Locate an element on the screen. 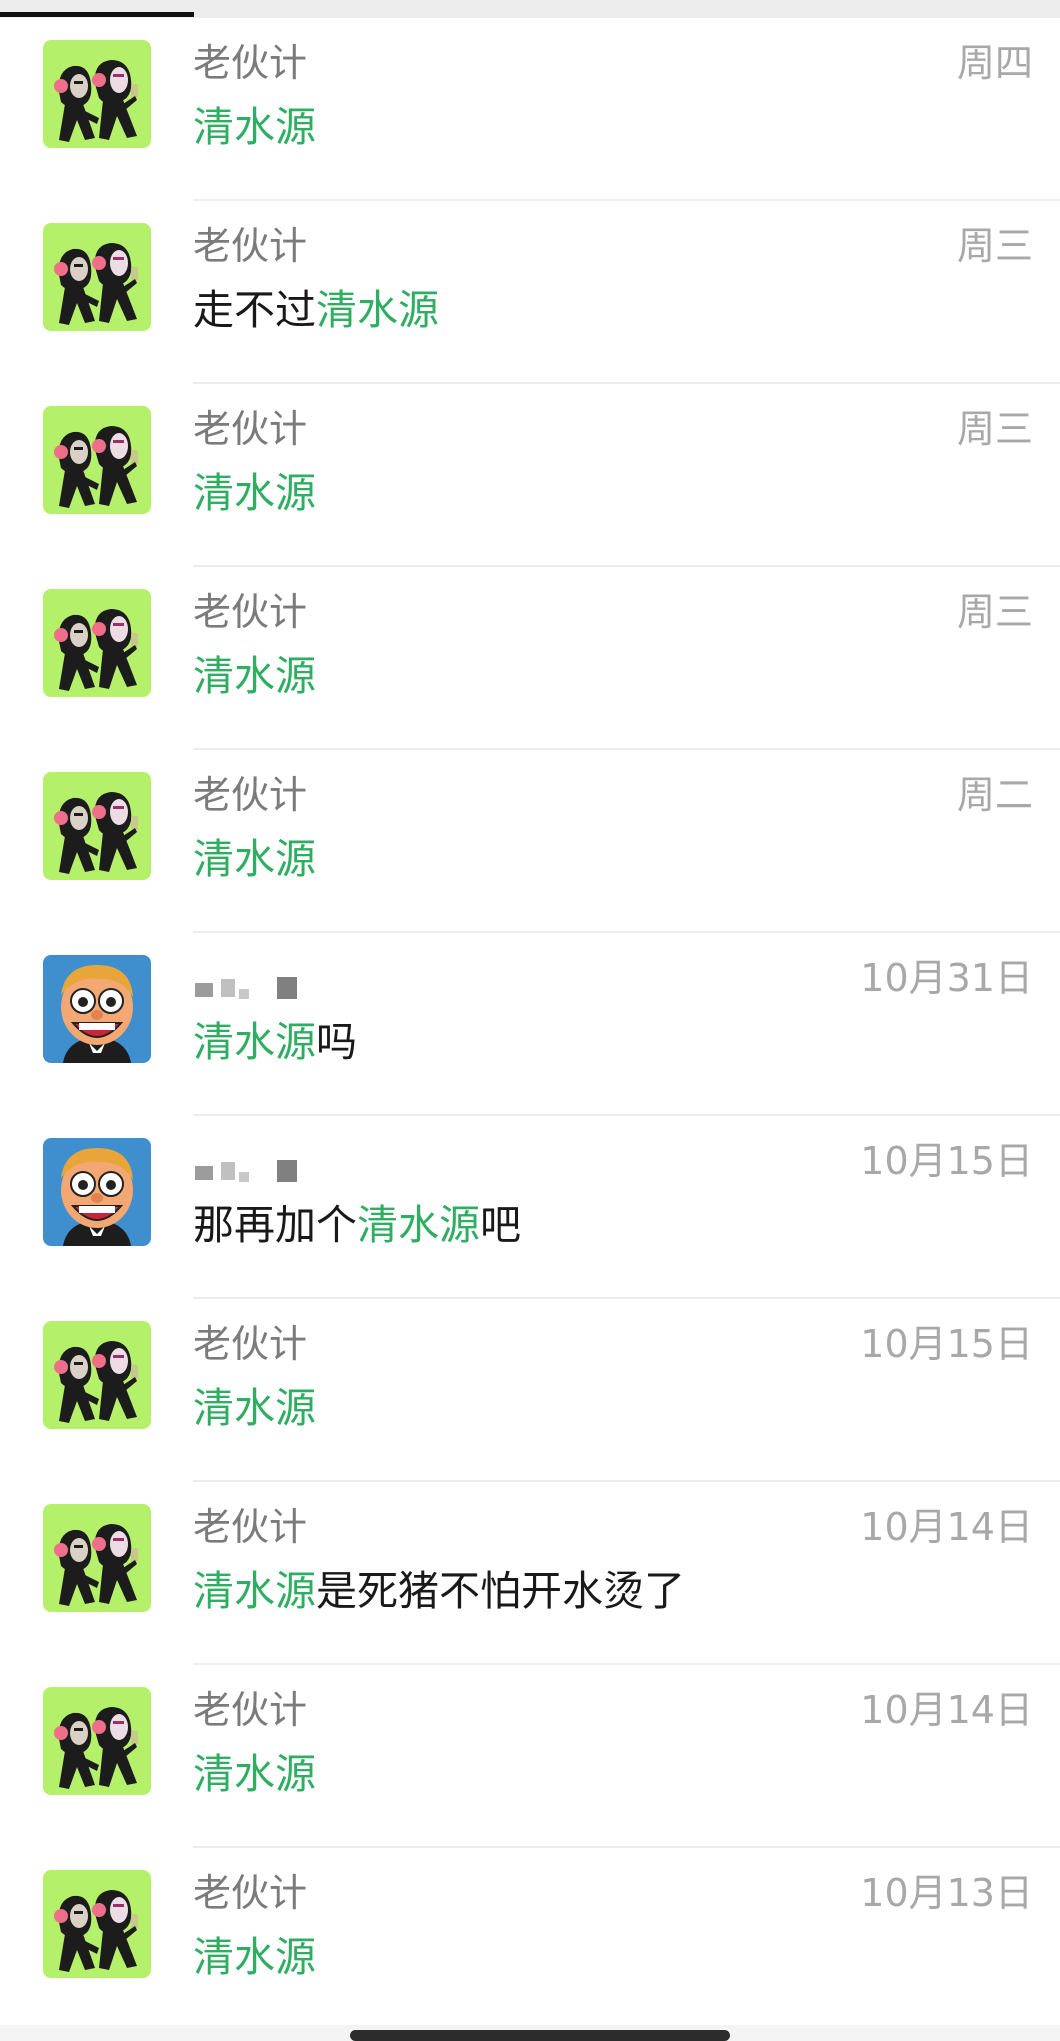 This screenshot has width=1060, height=2041. search-result-row: 10月15日那再加个清水源吧 is located at coordinates (530, 1207).